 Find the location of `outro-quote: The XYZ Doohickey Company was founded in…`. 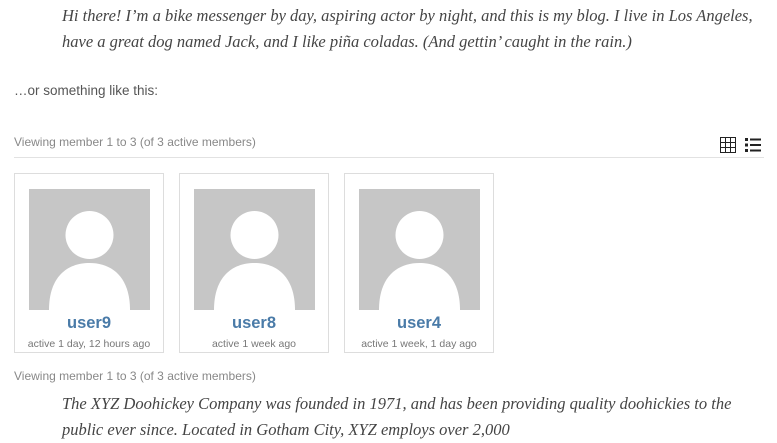

outro-quote: The XYZ Doohickey Company was founded in… is located at coordinates (397, 416).